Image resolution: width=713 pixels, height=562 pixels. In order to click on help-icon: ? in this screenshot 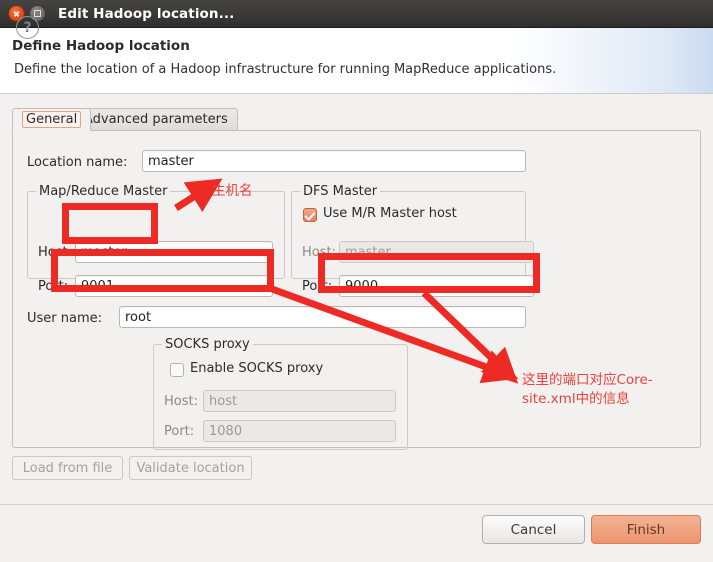, I will do `click(27, 27)`.